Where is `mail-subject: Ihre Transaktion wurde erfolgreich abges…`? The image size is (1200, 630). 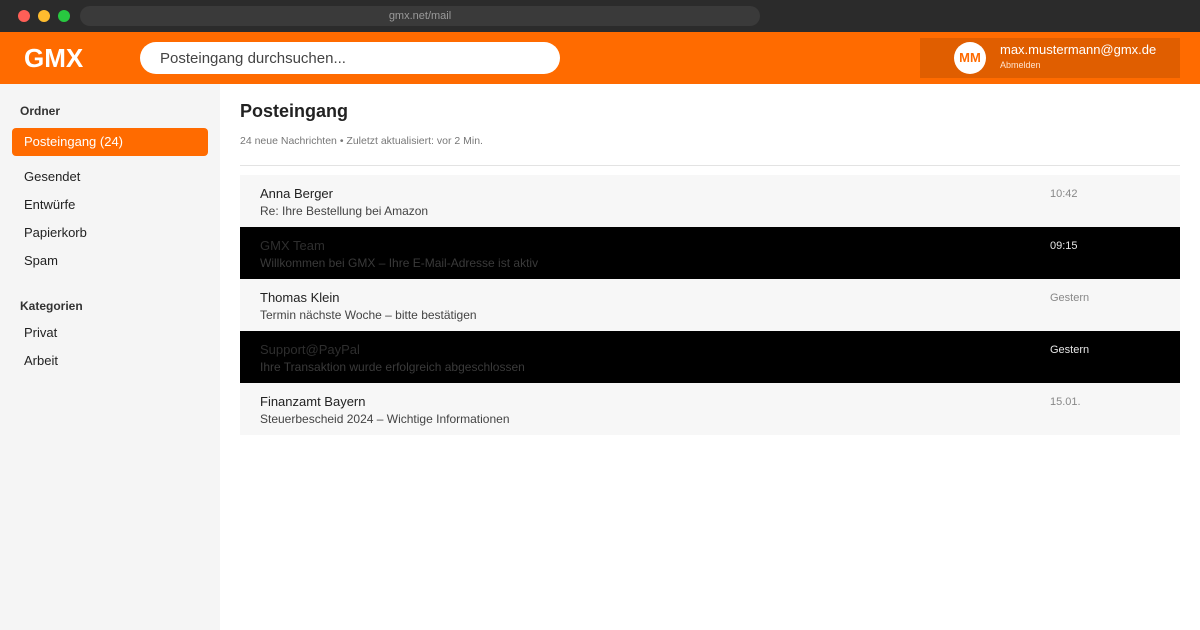 mail-subject: Ihre Transaktion wurde erfolgreich abges… is located at coordinates (392, 367).